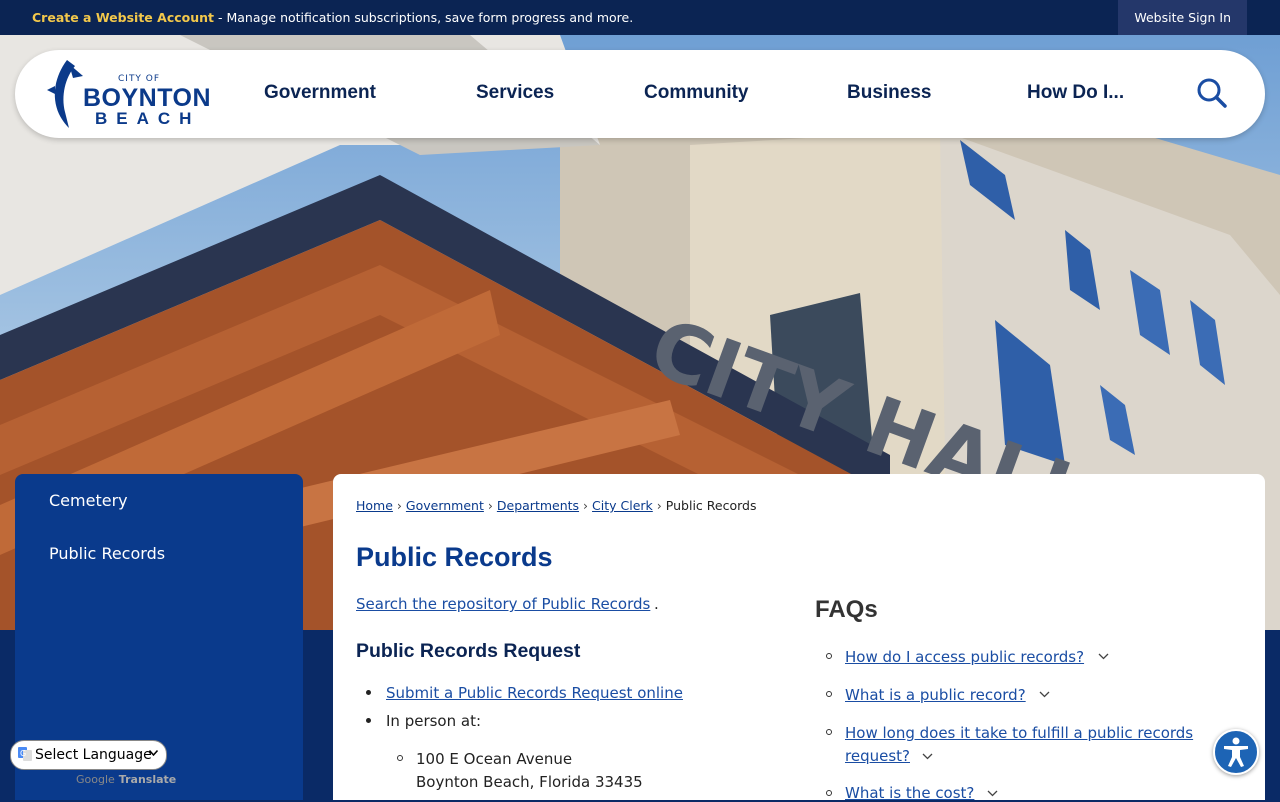 The height and width of the screenshot is (802, 1280). Describe the element at coordinates (711, 505) in the screenshot. I see `breadcrumb-current: Public Records` at that location.